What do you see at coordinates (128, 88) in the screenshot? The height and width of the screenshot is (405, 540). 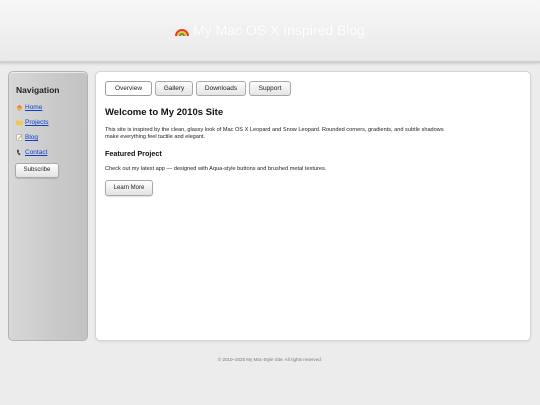 I see `tab-overview: Overview` at bounding box center [128, 88].